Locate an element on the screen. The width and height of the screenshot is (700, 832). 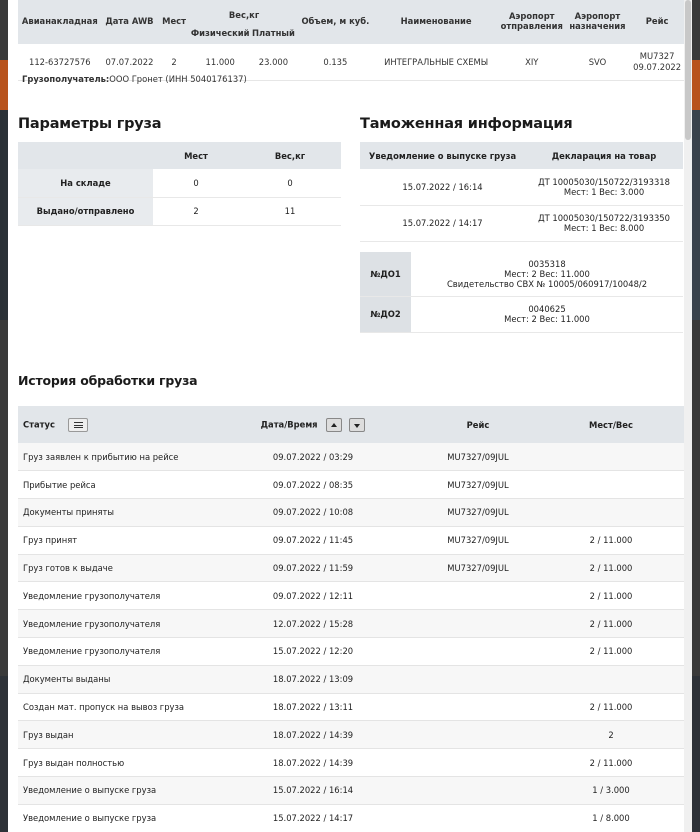
history-datetime: 18.07.2022 / 13:09 is located at coordinates (313, 679).